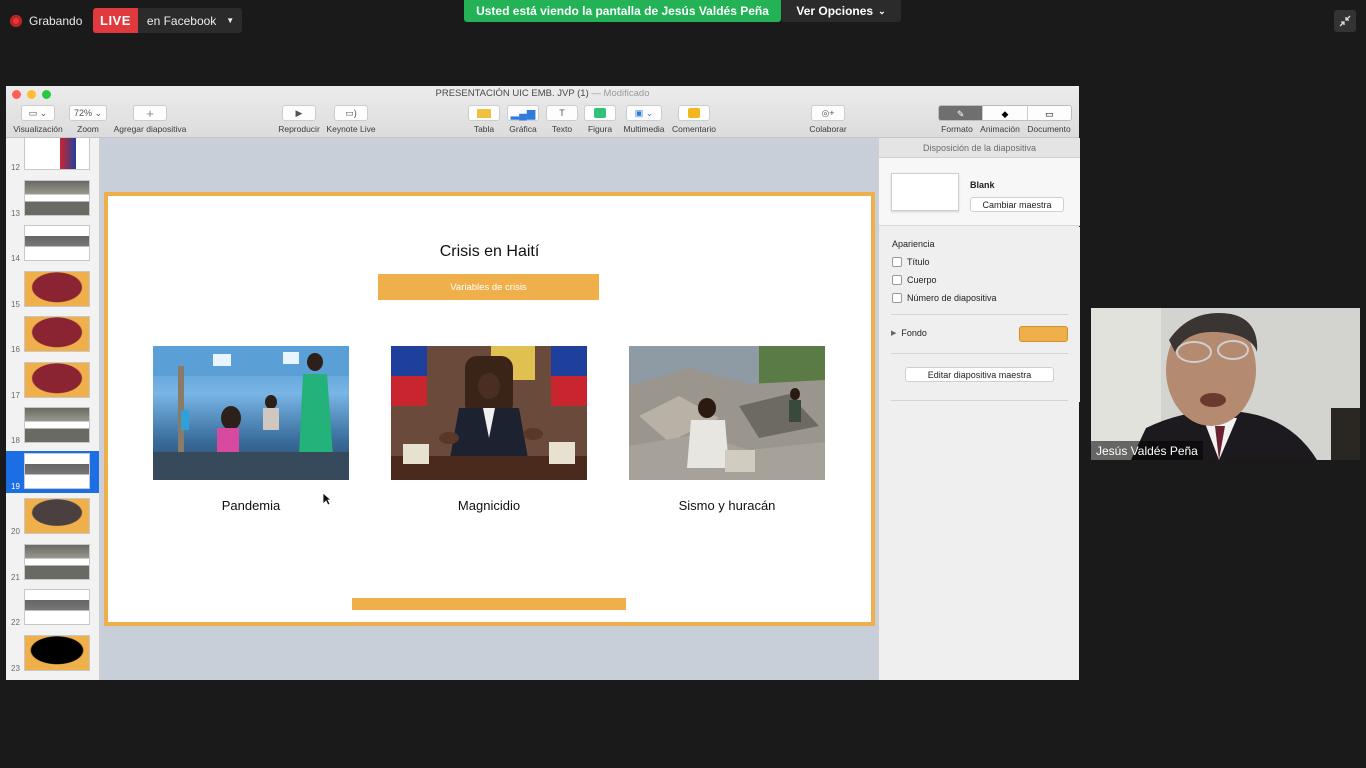 The width and height of the screenshot is (1366, 768). What do you see at coordinates (15, 440) in the screenshot?
I see `slide-number: 18` at bounding box center [15, 440].